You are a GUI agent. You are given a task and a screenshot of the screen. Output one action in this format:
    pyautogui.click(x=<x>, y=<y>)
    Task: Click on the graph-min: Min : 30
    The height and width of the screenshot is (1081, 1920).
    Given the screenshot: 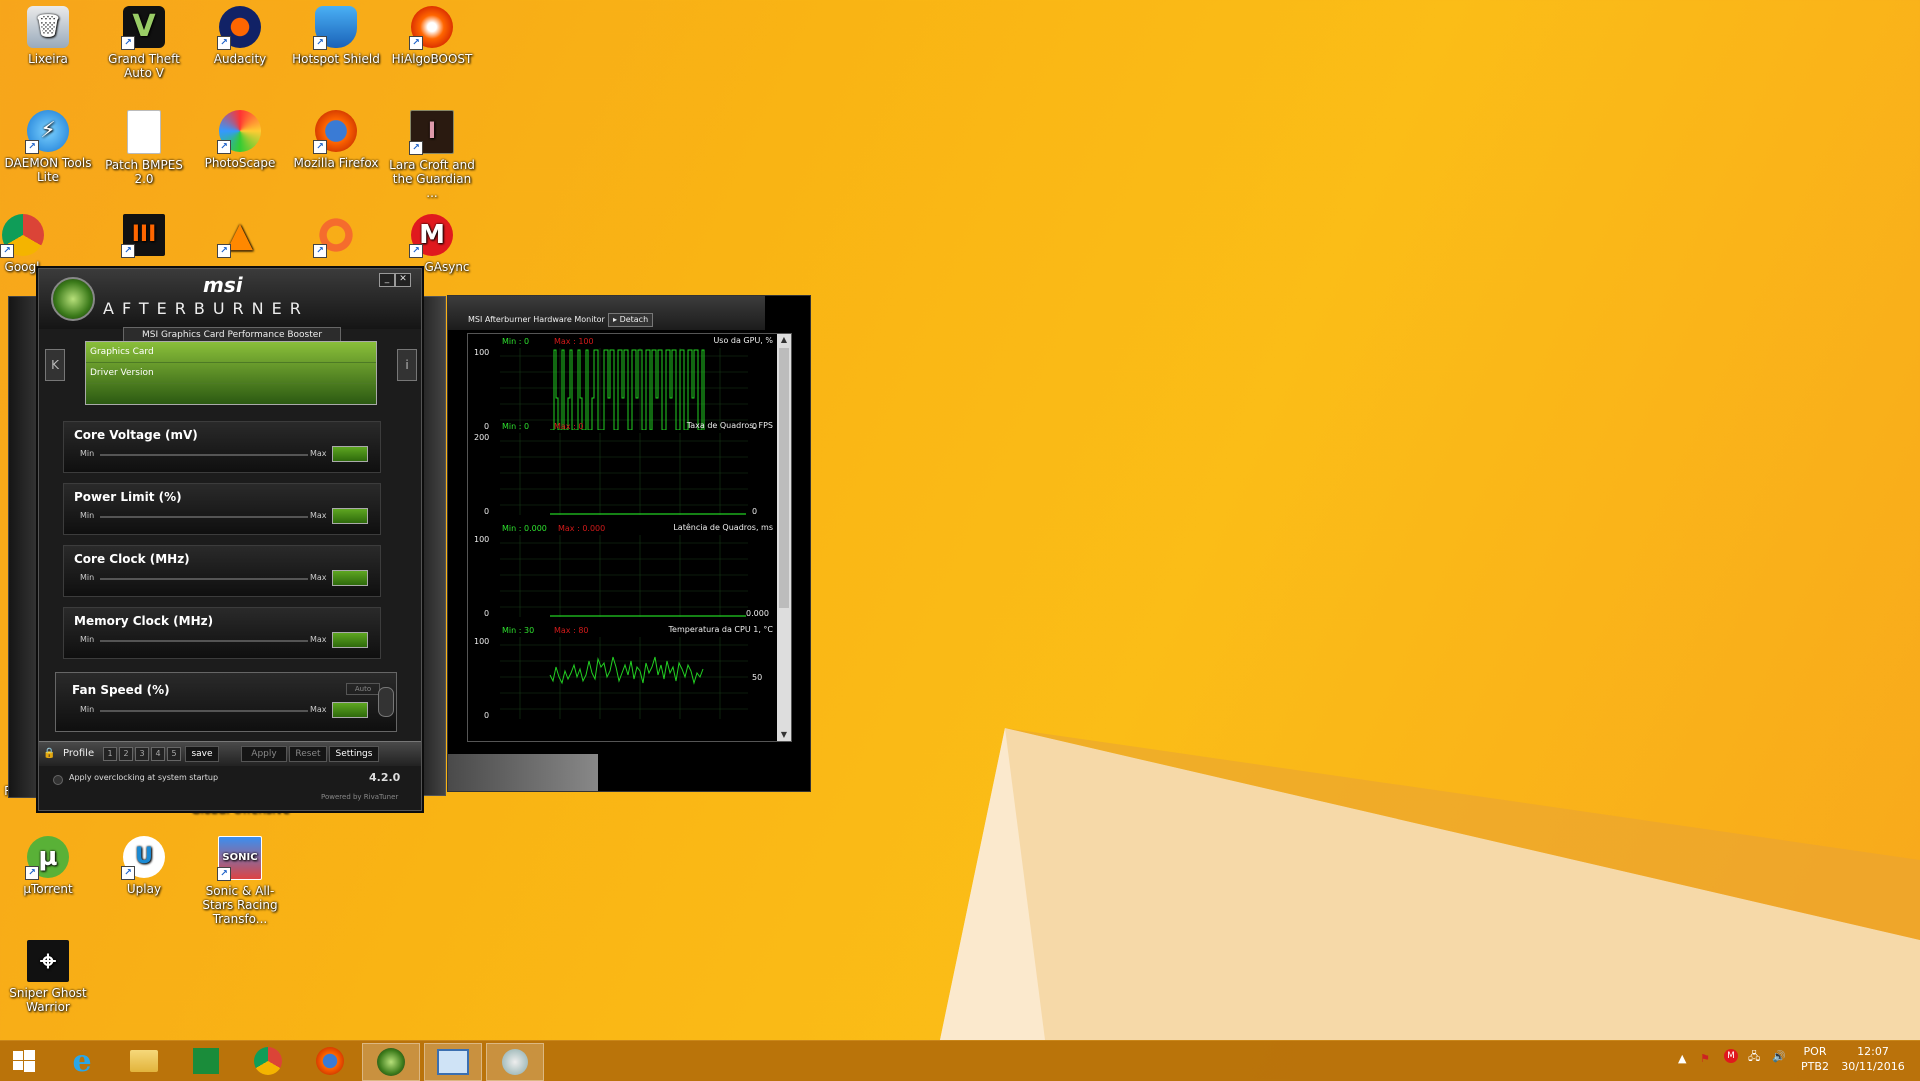 What is the action you would take?
    pyautogui.click(x=518, y=630)
    